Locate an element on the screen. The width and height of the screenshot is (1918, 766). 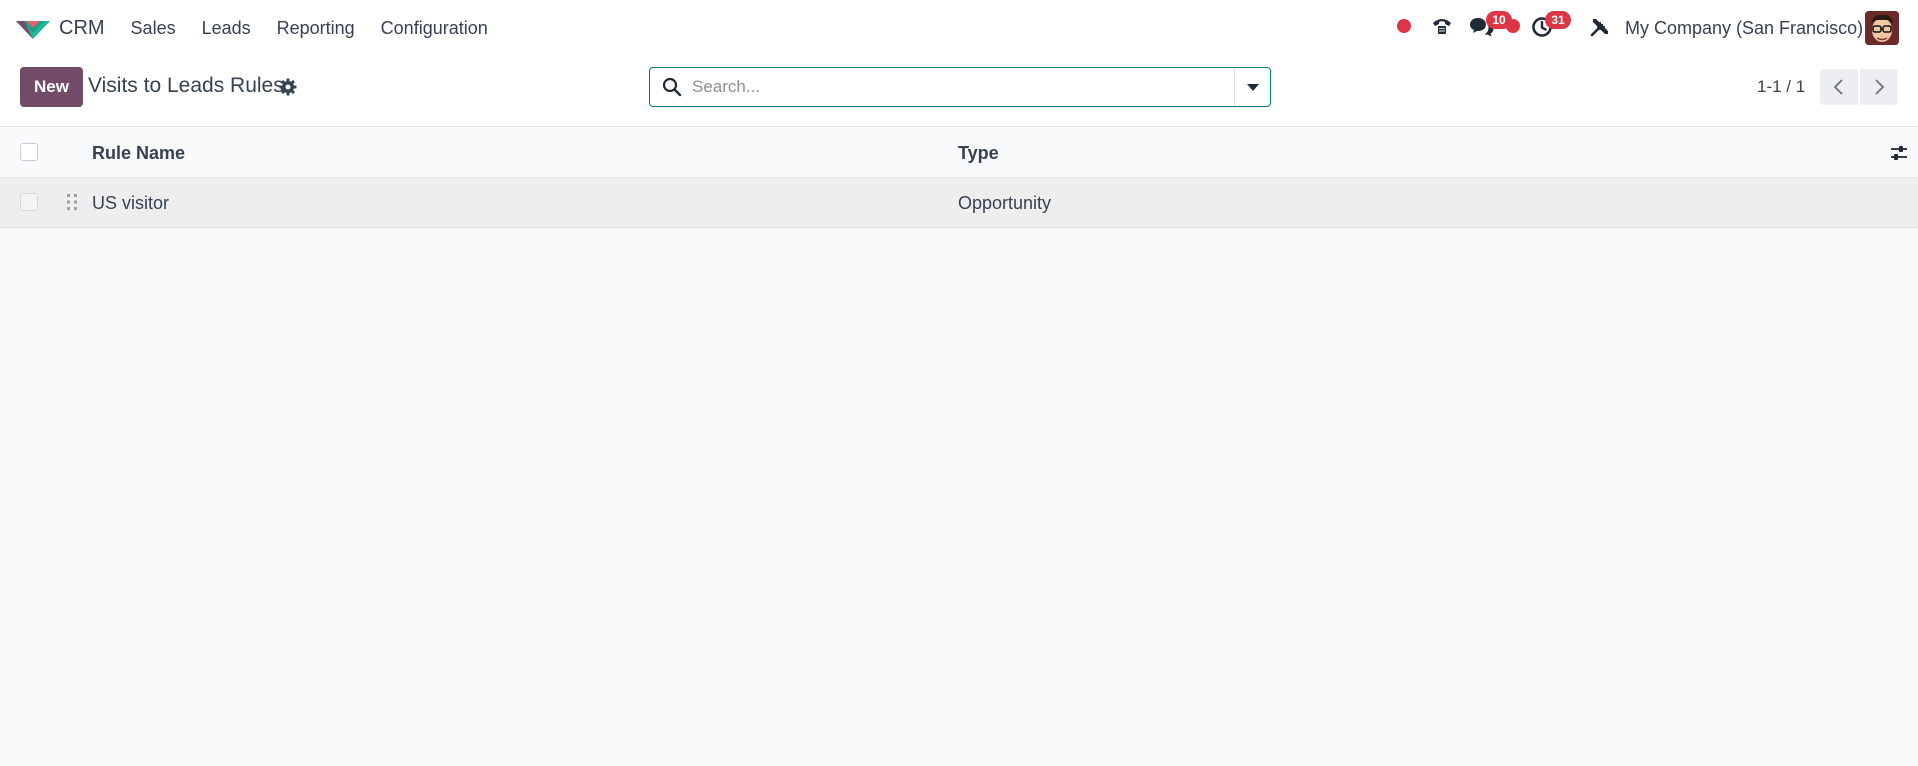
pager-value: 1-1 / 1 is located at coordinates (1781, 87).